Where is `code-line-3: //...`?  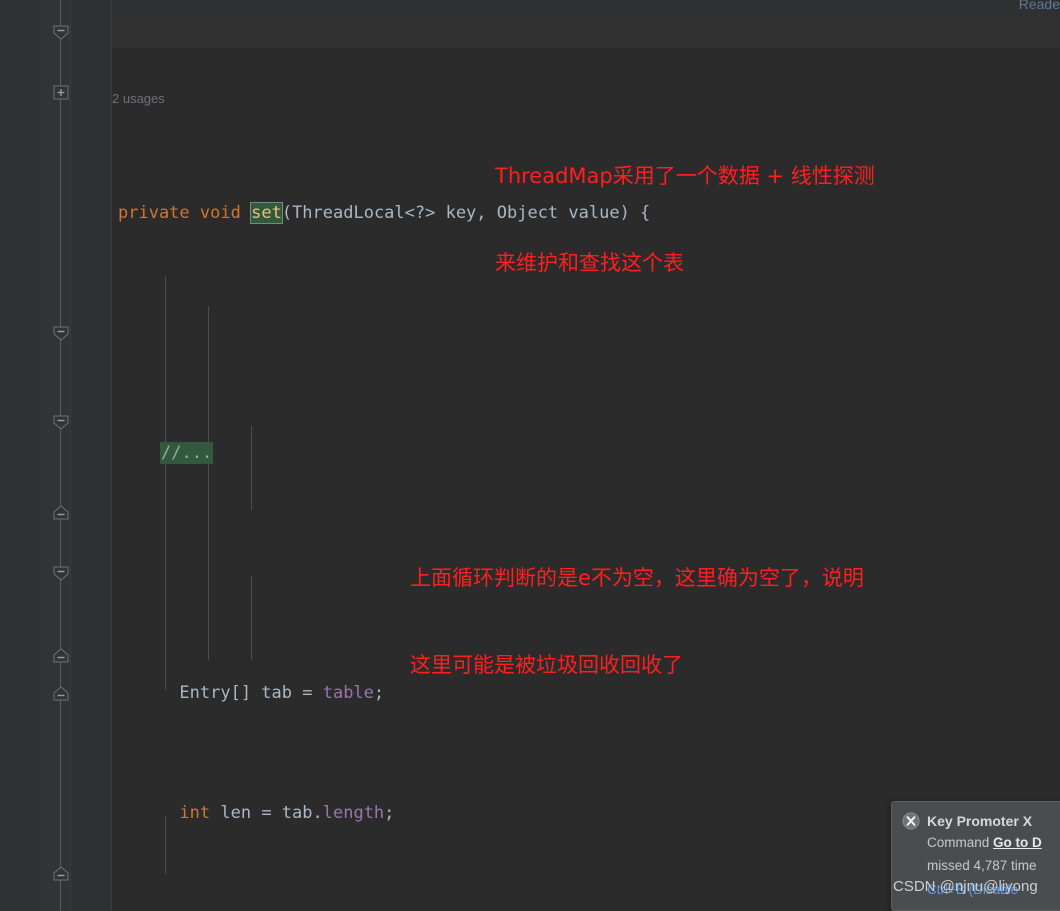
code-line-3: //... is located at coordinates (586, 453).